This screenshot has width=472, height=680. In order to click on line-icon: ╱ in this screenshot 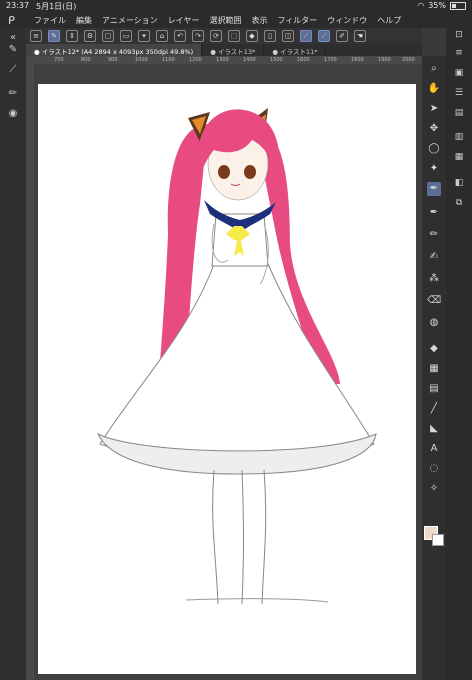, I will do `click(434, 409)`.